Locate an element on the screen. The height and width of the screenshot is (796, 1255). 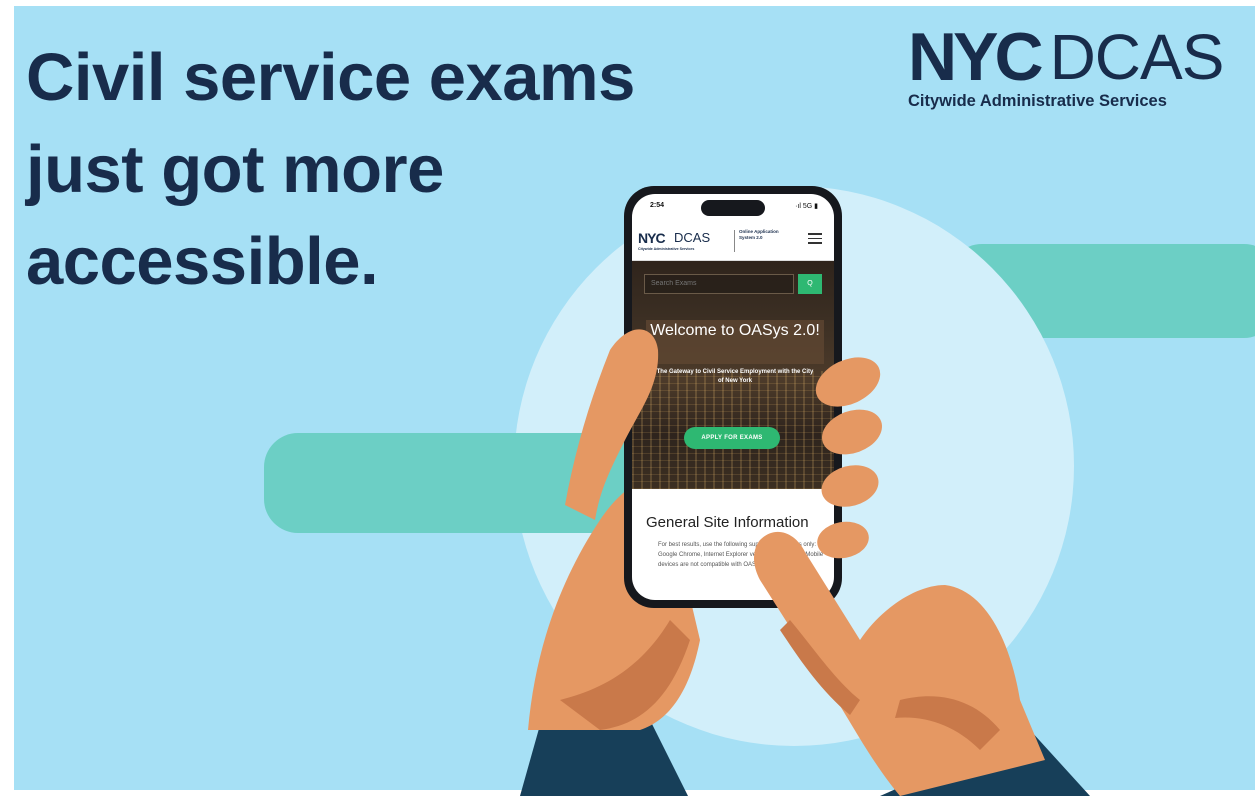
left-thumb is located at coordinates (612, 424).